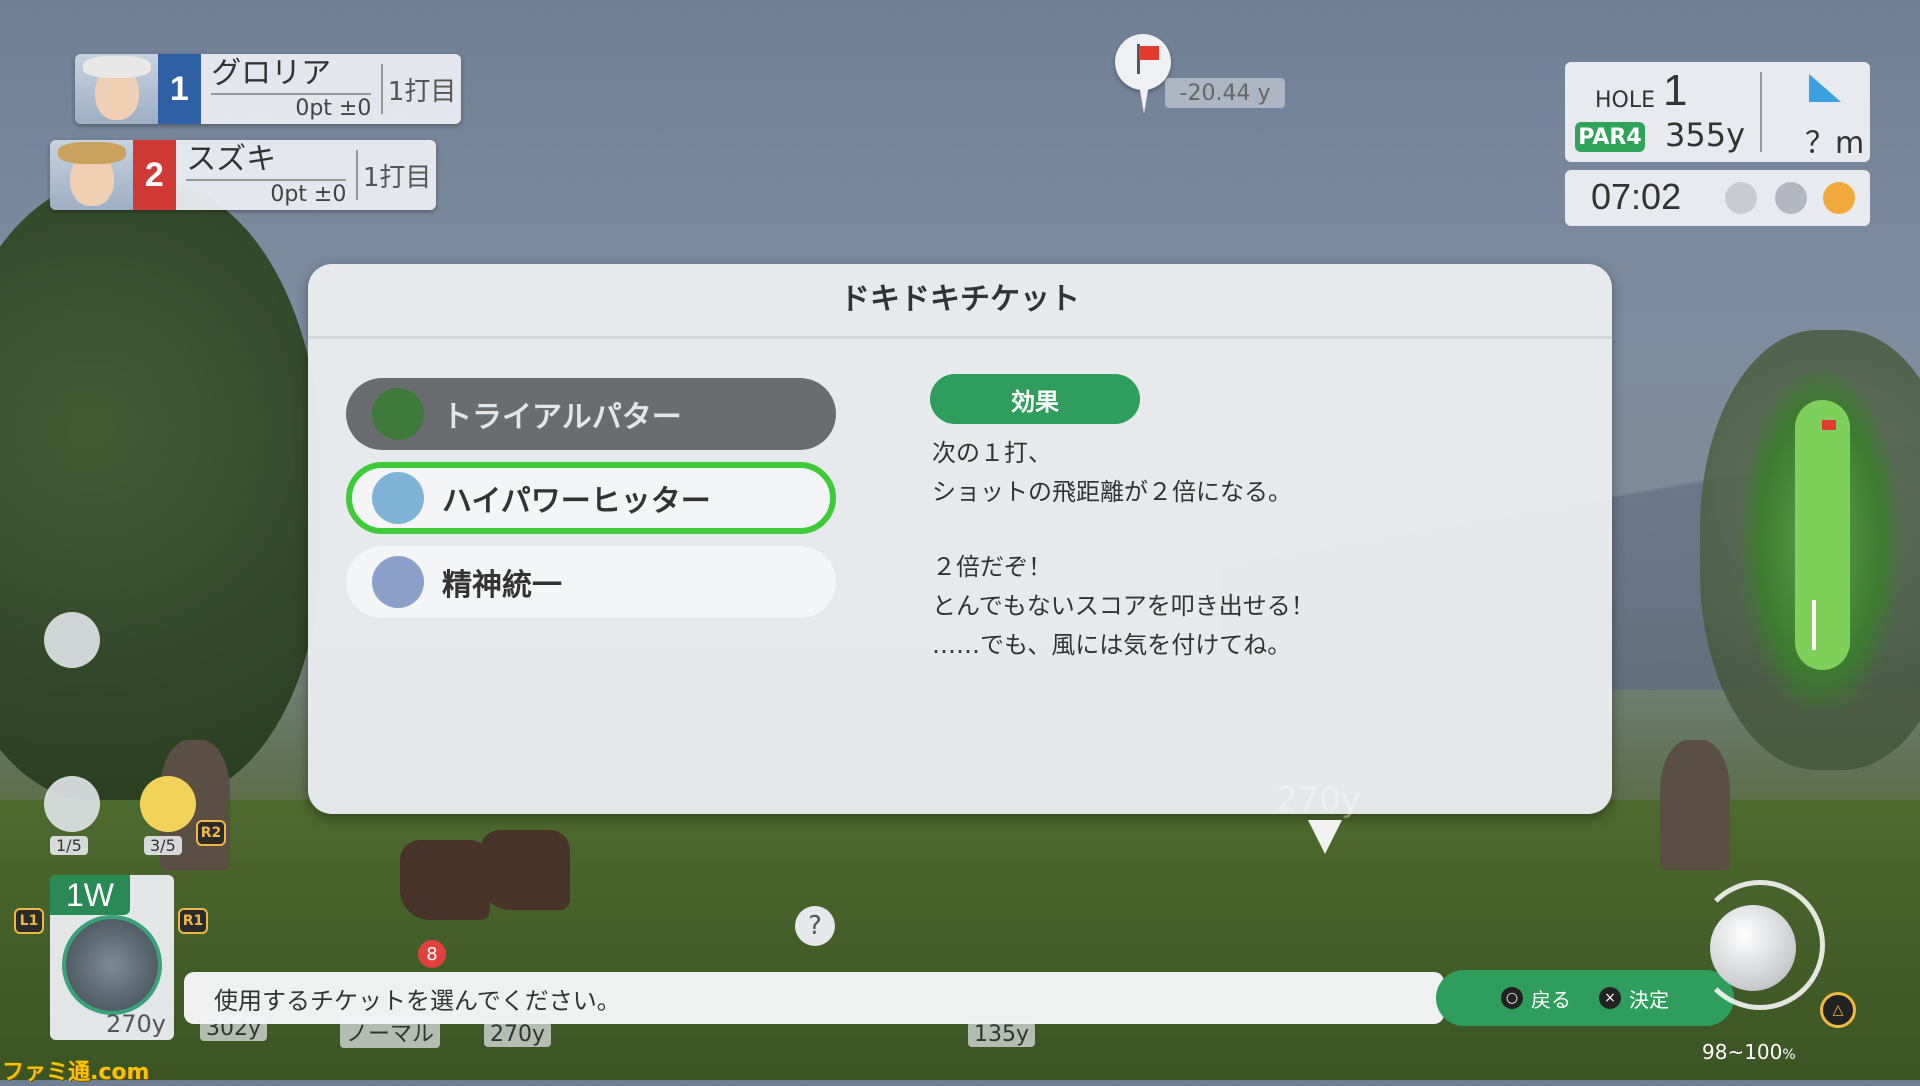 This screenshot has height=1086, width=1920. I want to click on wind-sock-icon, so click(72, 640).